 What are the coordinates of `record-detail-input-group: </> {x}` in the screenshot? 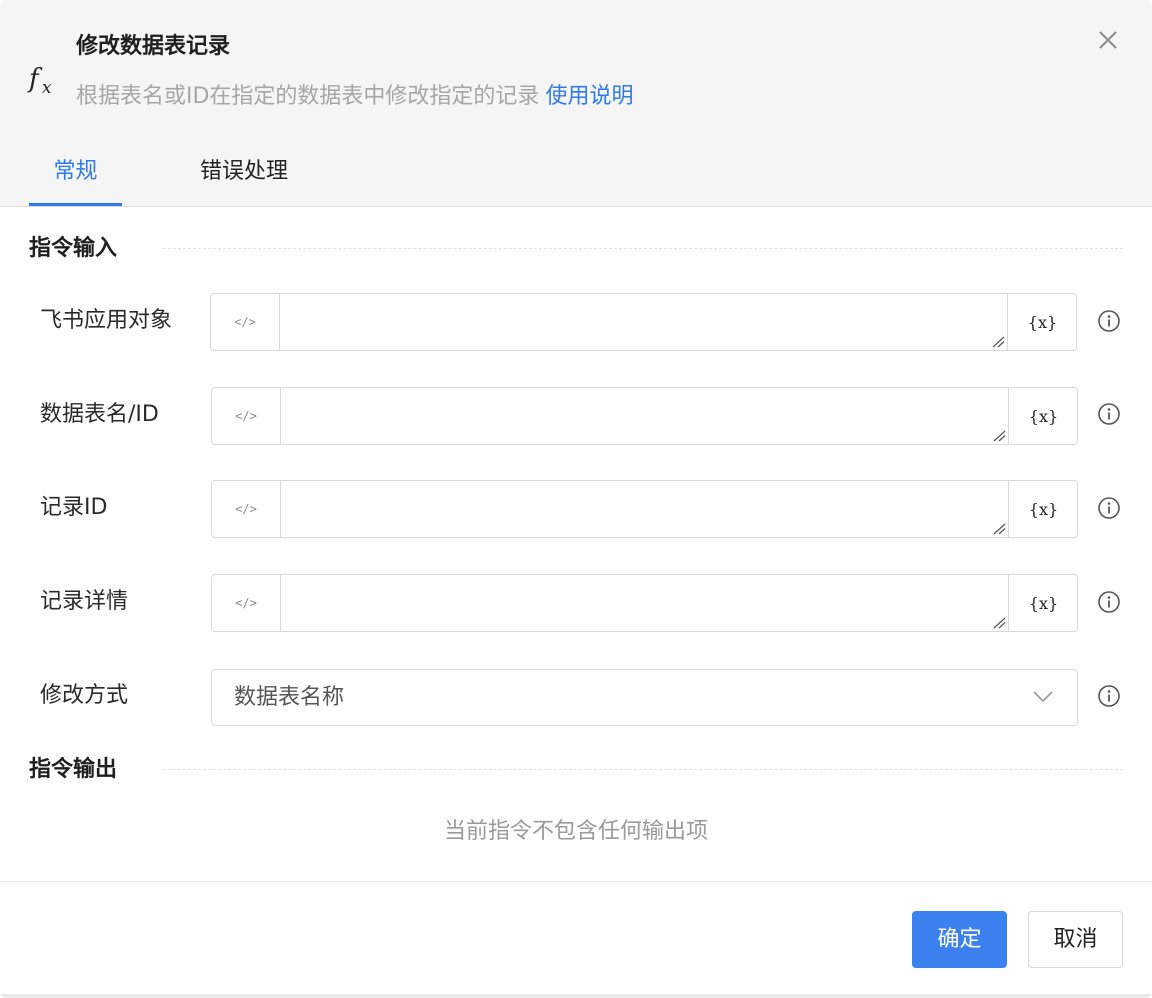 It's located at (644, 603).